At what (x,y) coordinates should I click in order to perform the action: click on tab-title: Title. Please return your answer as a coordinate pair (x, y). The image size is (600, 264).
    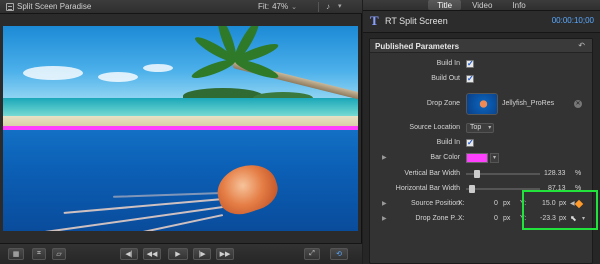
    Looking at the image, I should click on (445, 5).